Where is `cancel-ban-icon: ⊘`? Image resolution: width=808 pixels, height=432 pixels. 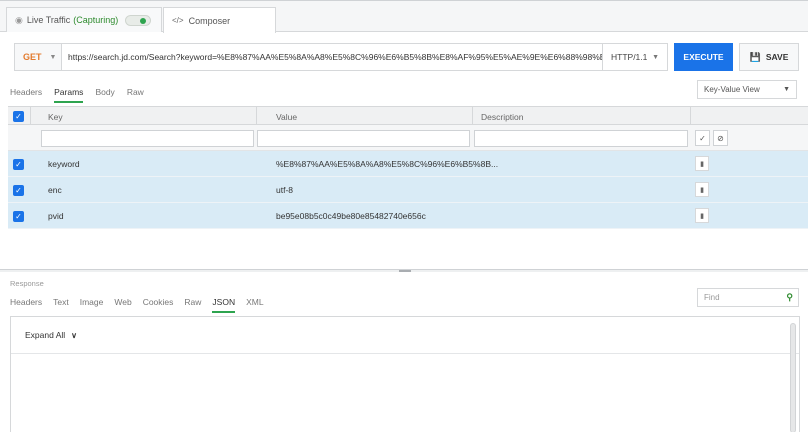 cancel-ban-icon: ⊘ is located at coordinates (720, 138).